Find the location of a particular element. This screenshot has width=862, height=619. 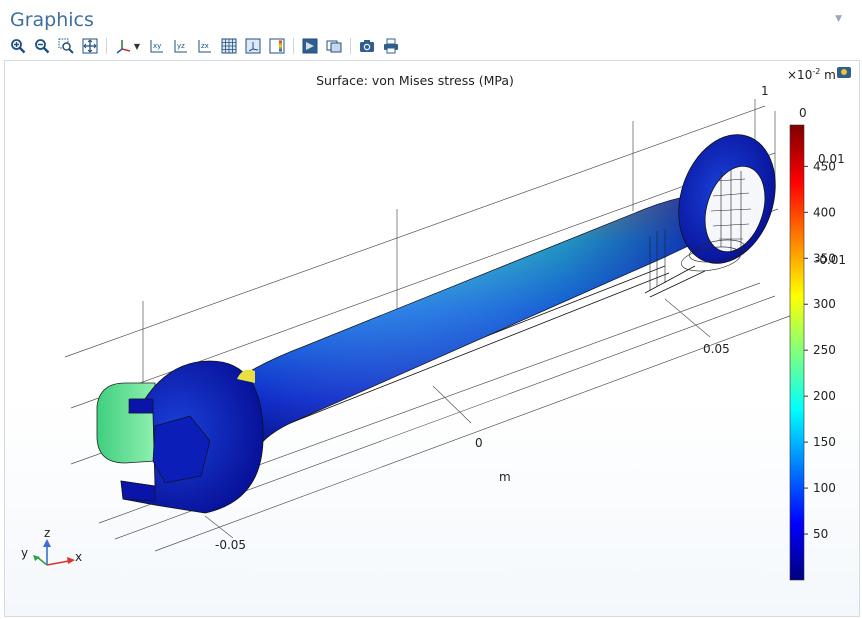

graphics-toolbar: ▼ xy yz zx is located at coordinates (206, 46).